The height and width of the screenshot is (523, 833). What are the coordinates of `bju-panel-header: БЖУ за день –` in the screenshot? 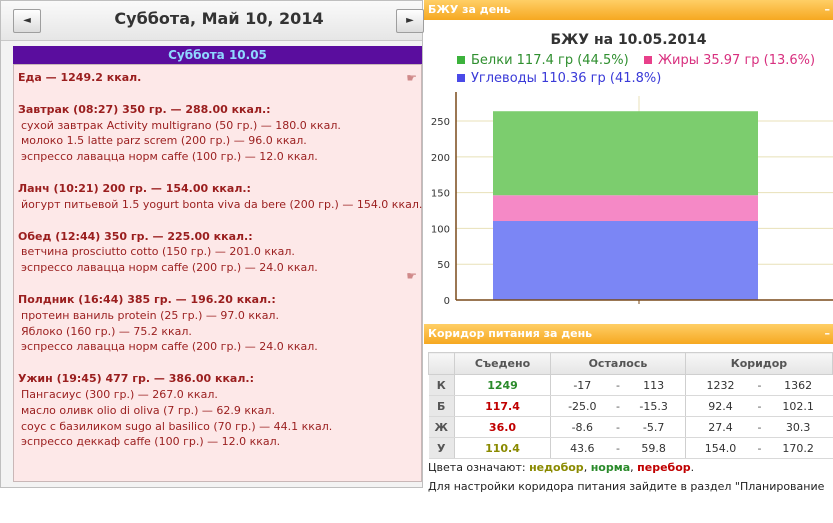 It's located at (628, 10).